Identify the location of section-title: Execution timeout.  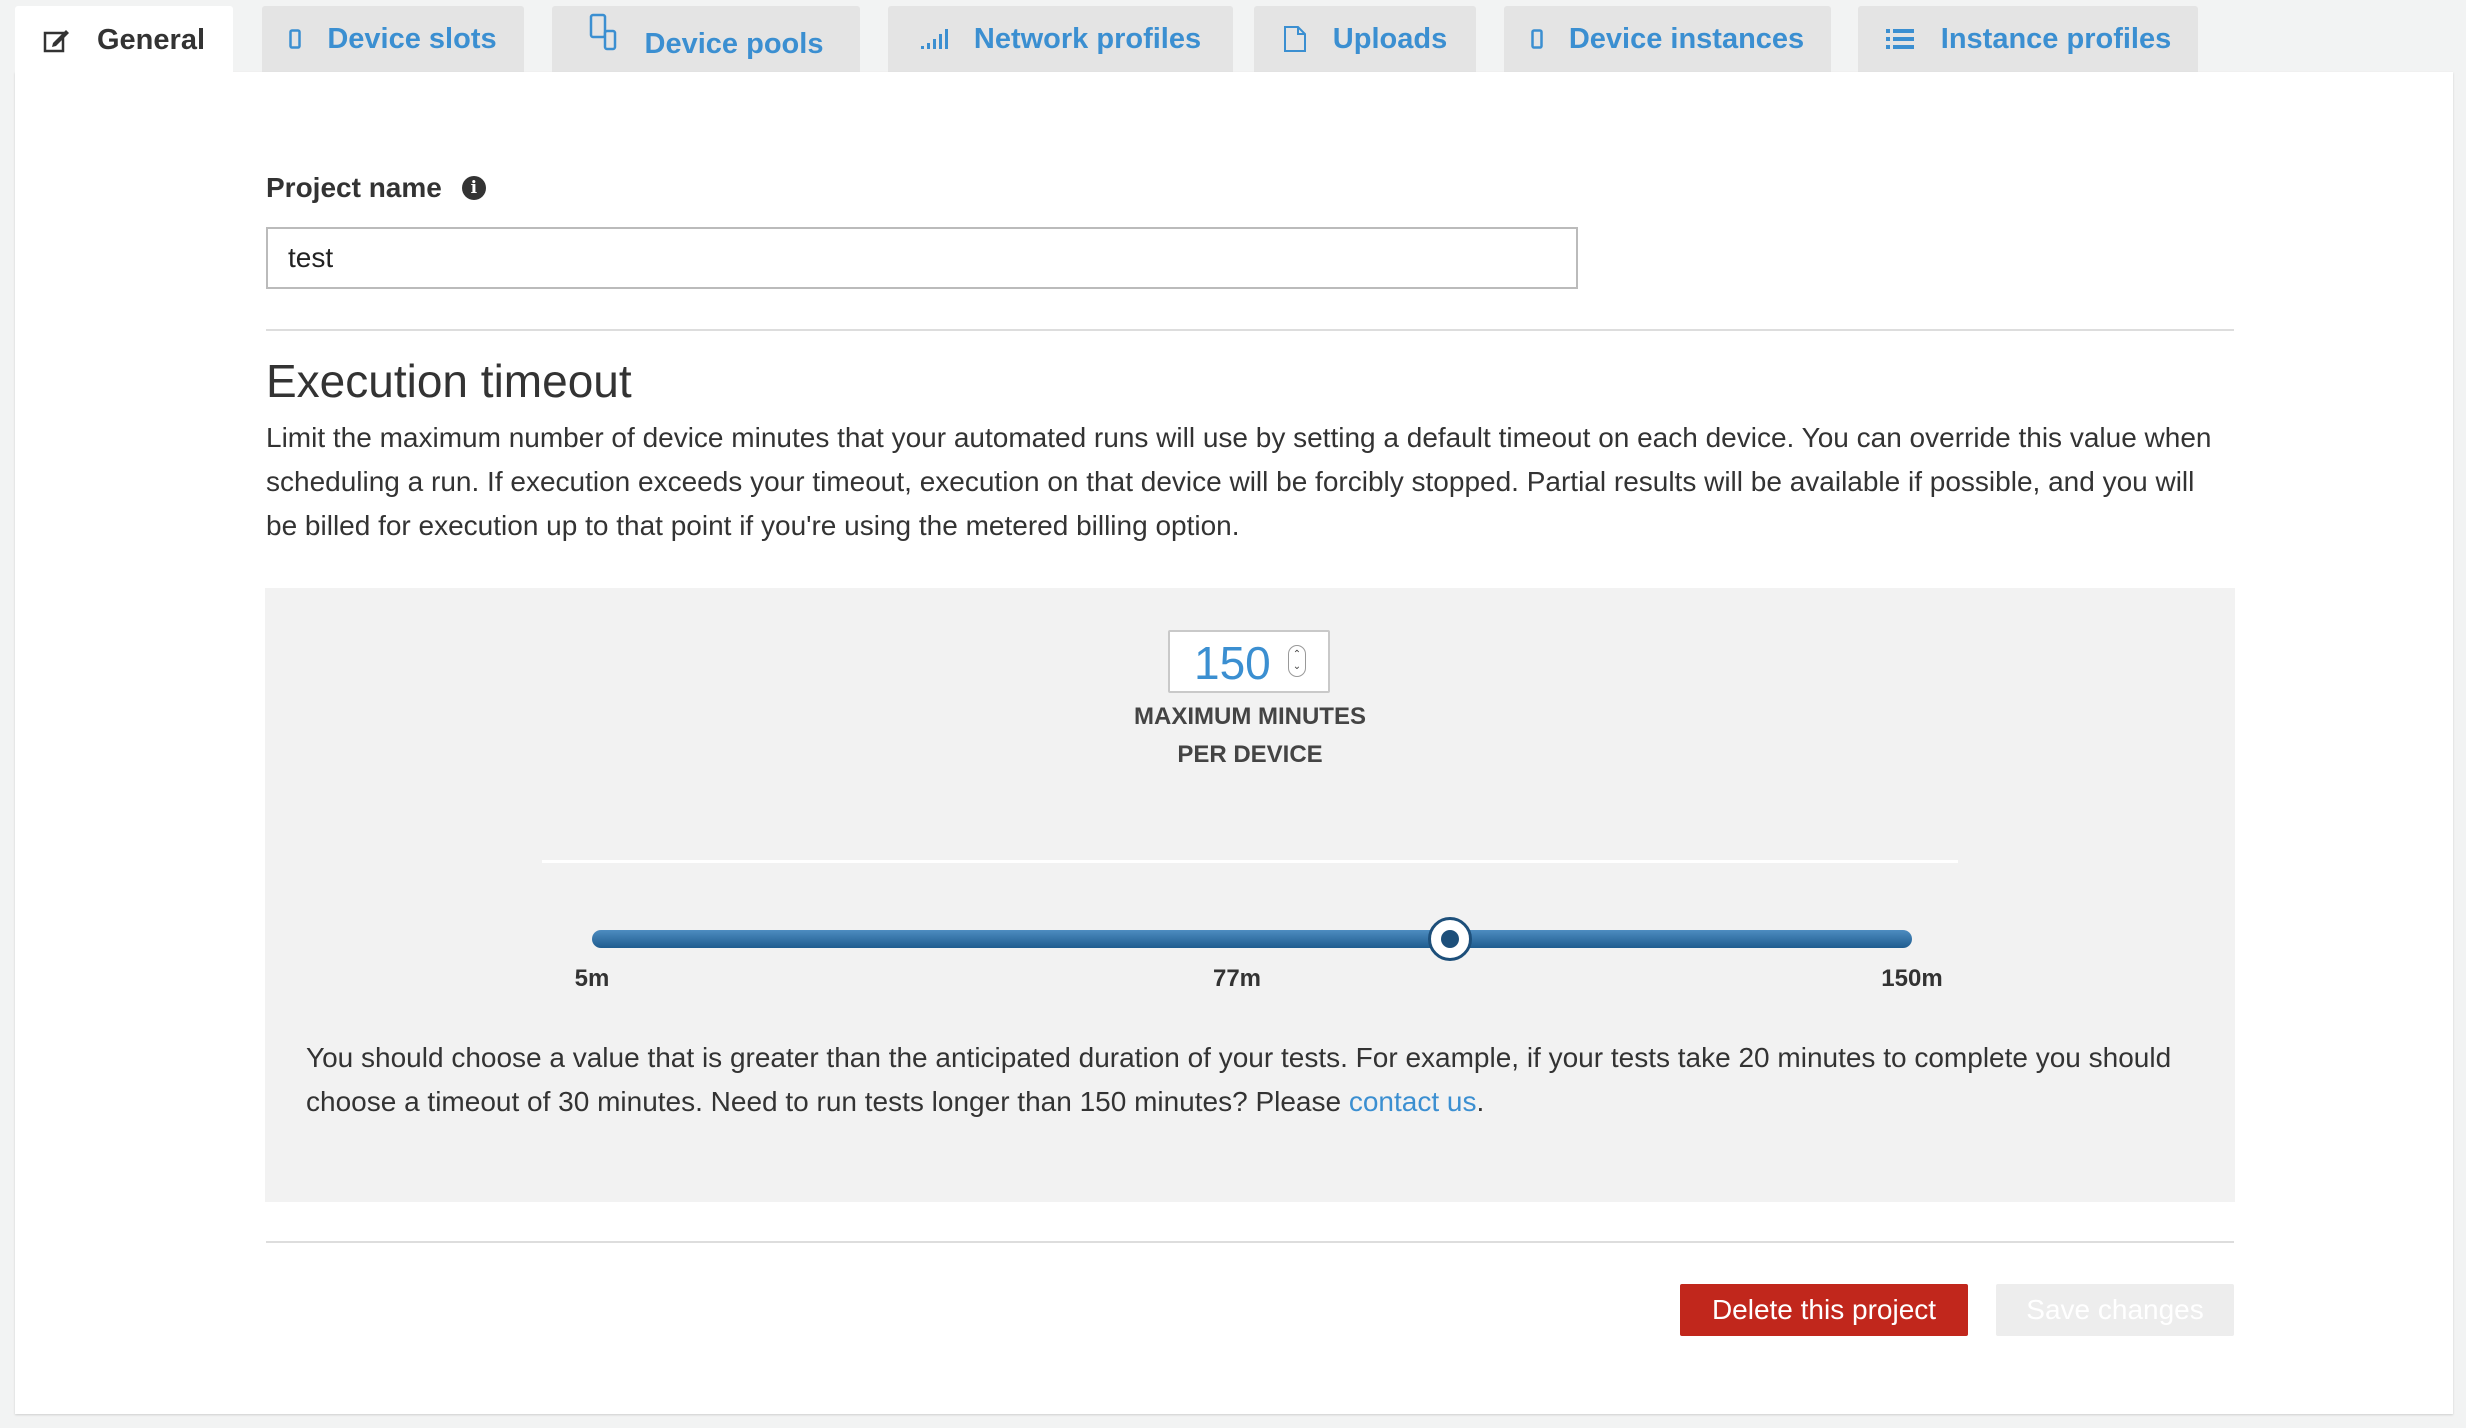
(449, 381).